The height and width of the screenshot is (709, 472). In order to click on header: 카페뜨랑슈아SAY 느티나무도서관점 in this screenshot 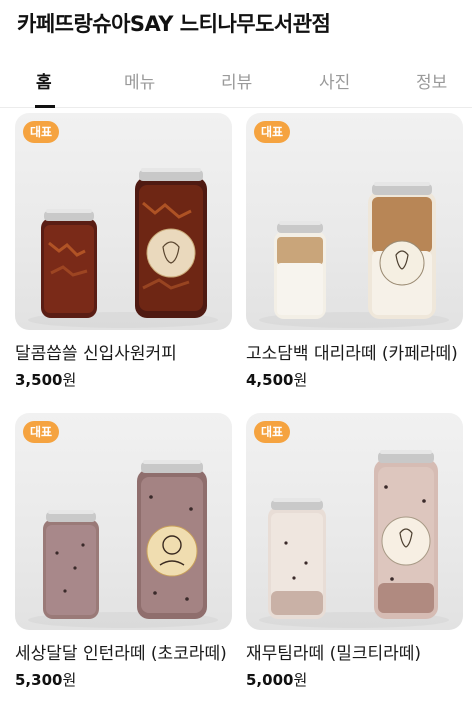, I will do `click(236, 22)`.